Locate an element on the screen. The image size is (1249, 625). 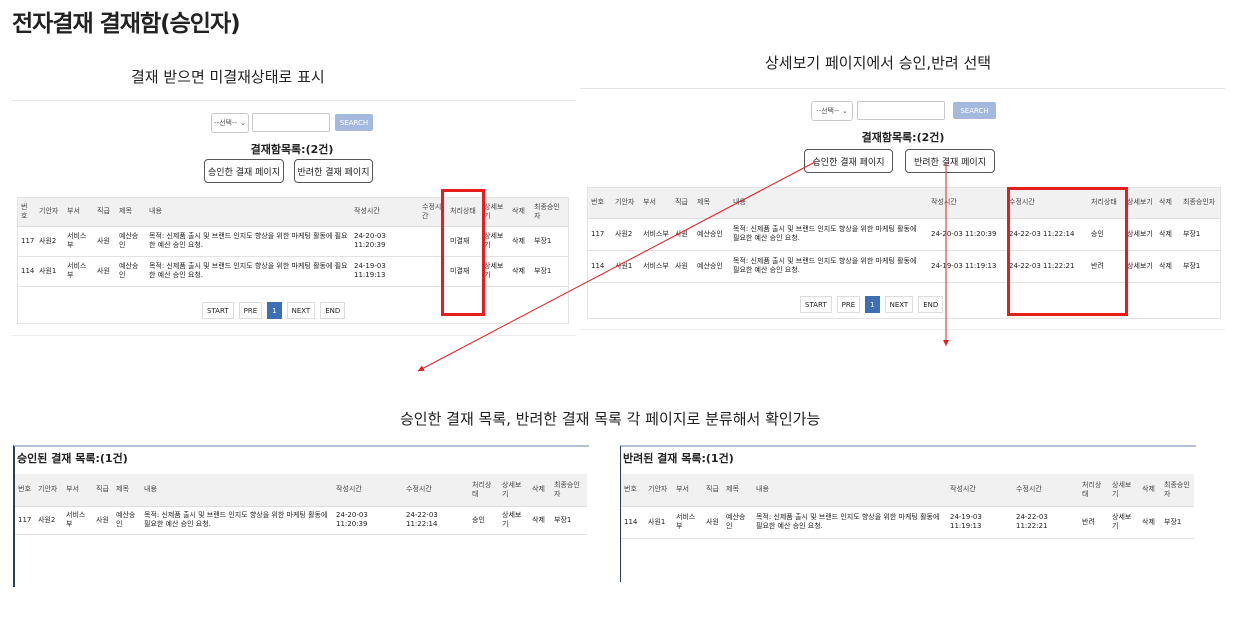
approved-list-title: 승인된 결재 목록:(1건) is located at coordinates (72, 458).